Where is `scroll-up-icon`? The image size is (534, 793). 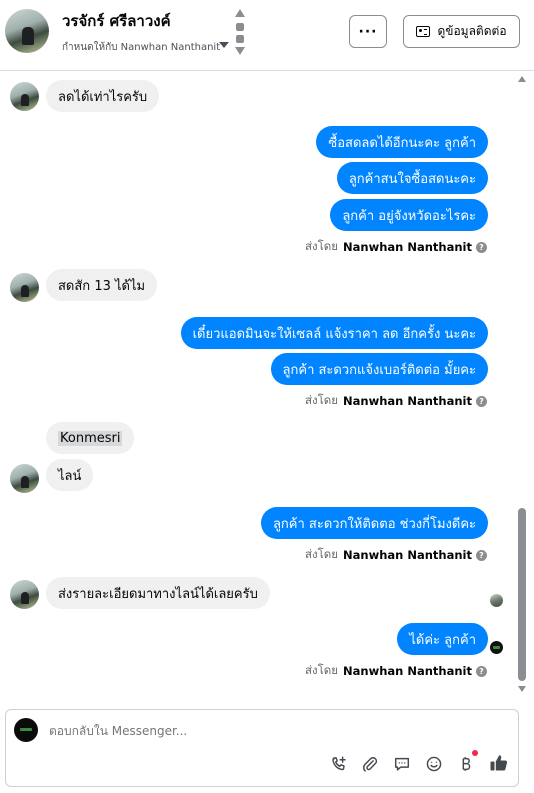 scroll-up-icon is located at coordinates (240, 13).